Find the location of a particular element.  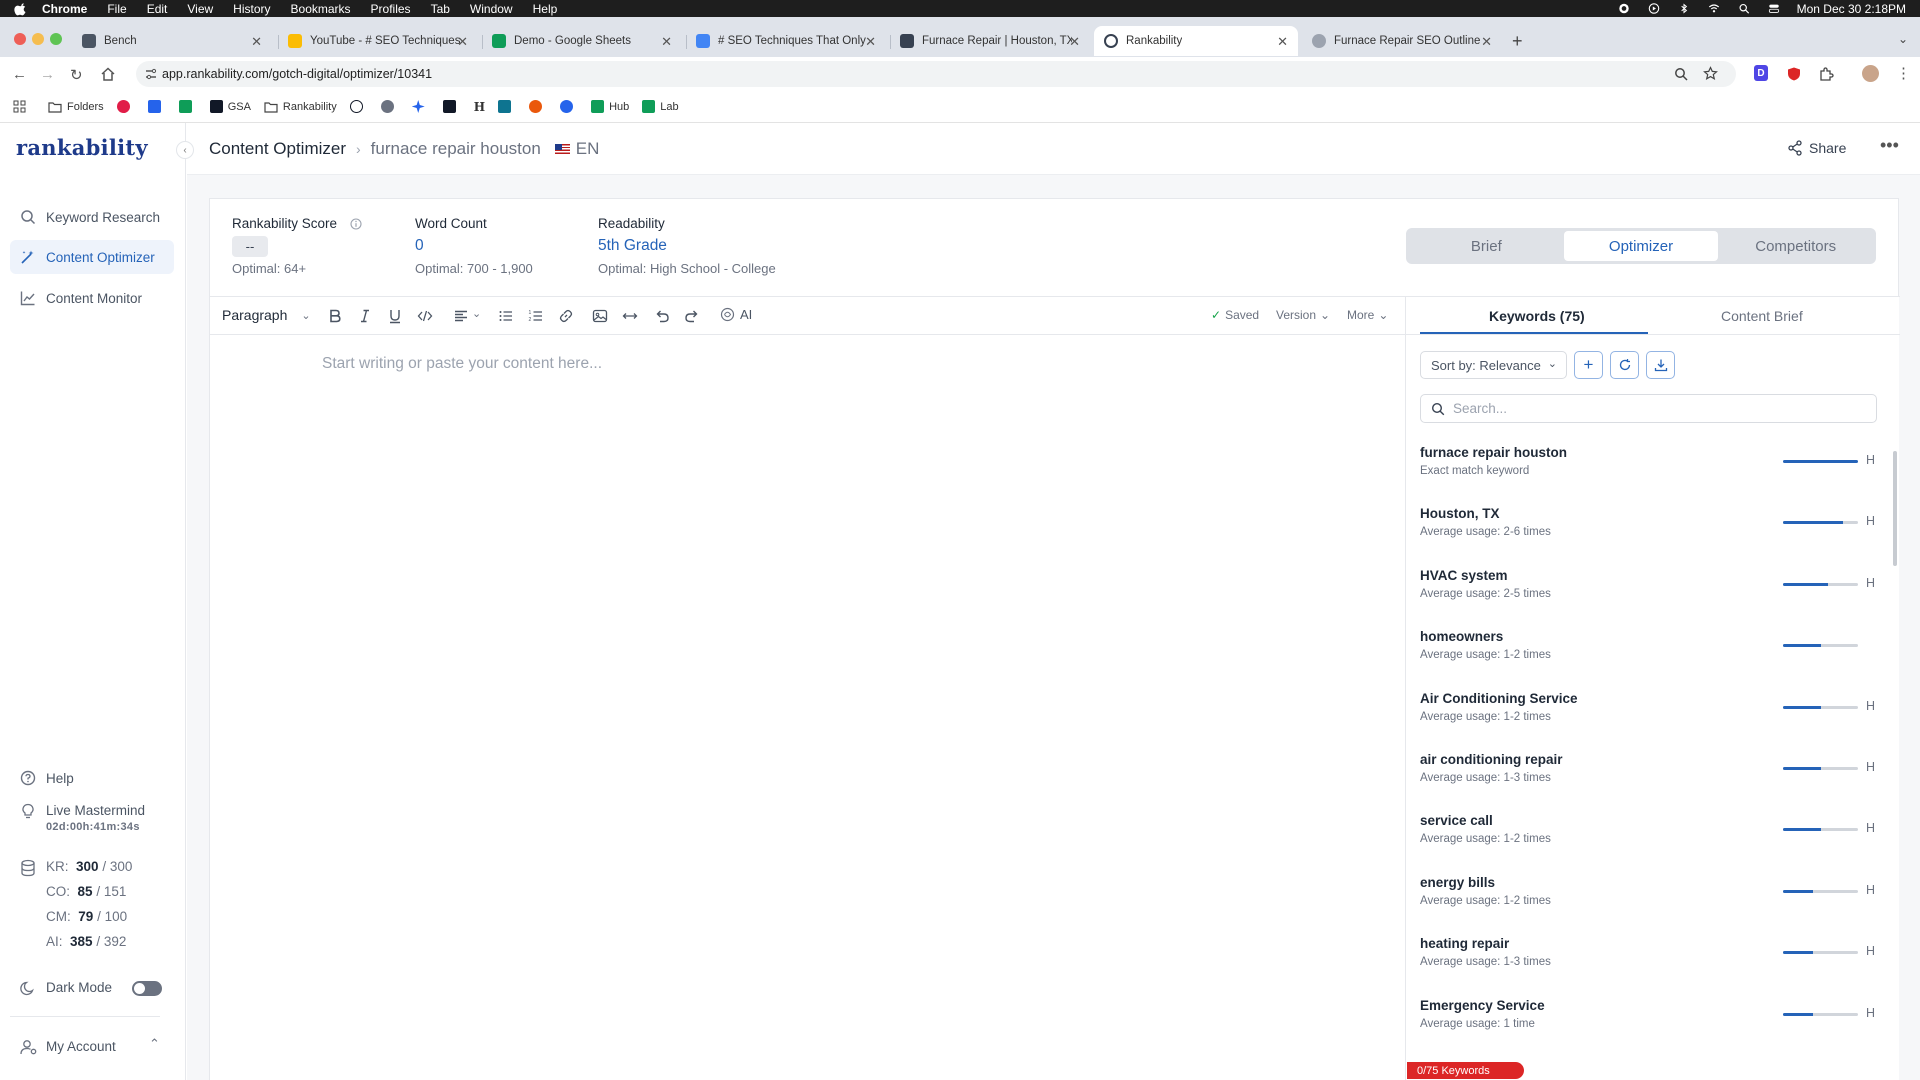

page-title: Content Optimizer is located at coordinates (277, 149).